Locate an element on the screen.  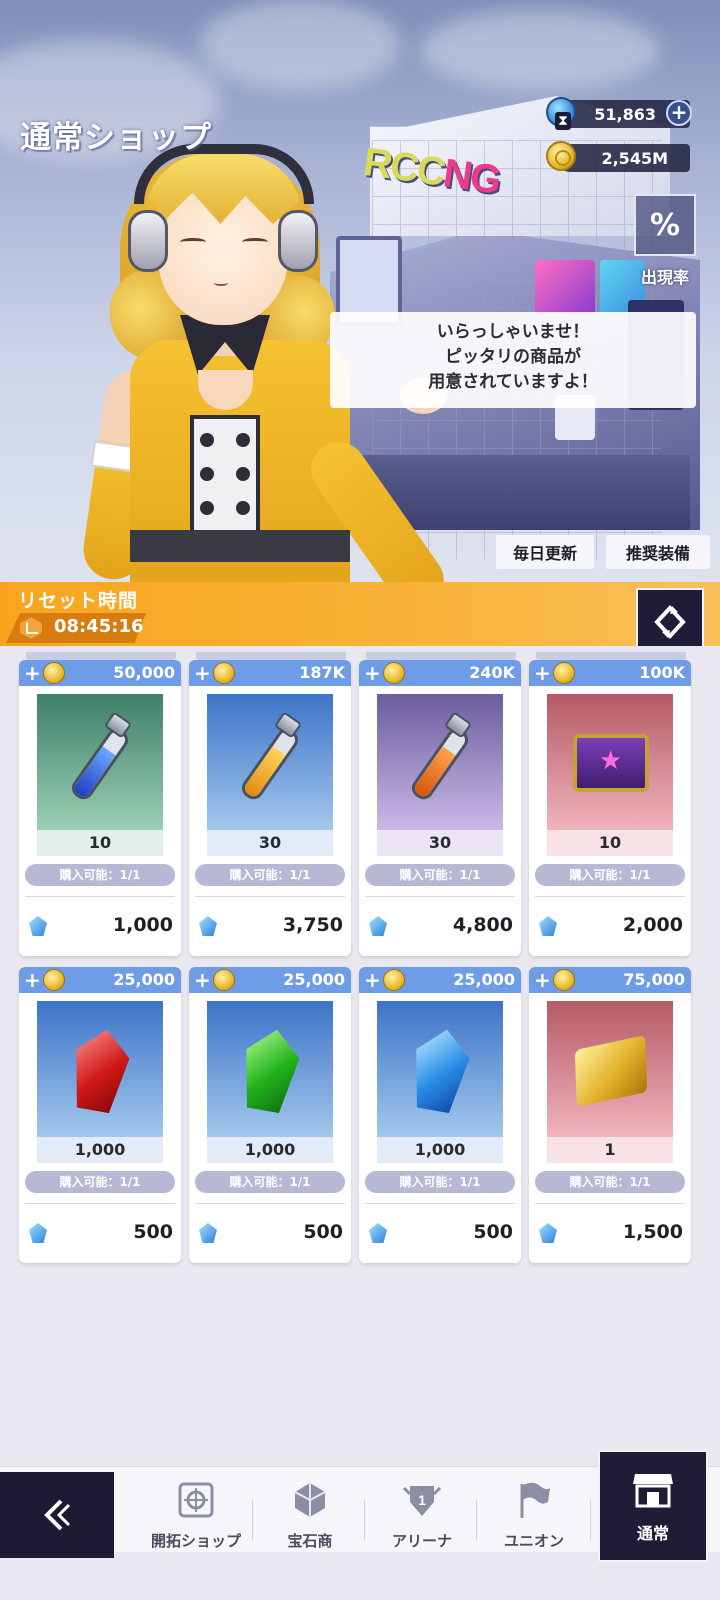
gem-price: 3,750 is located at coordinates (312, 925).